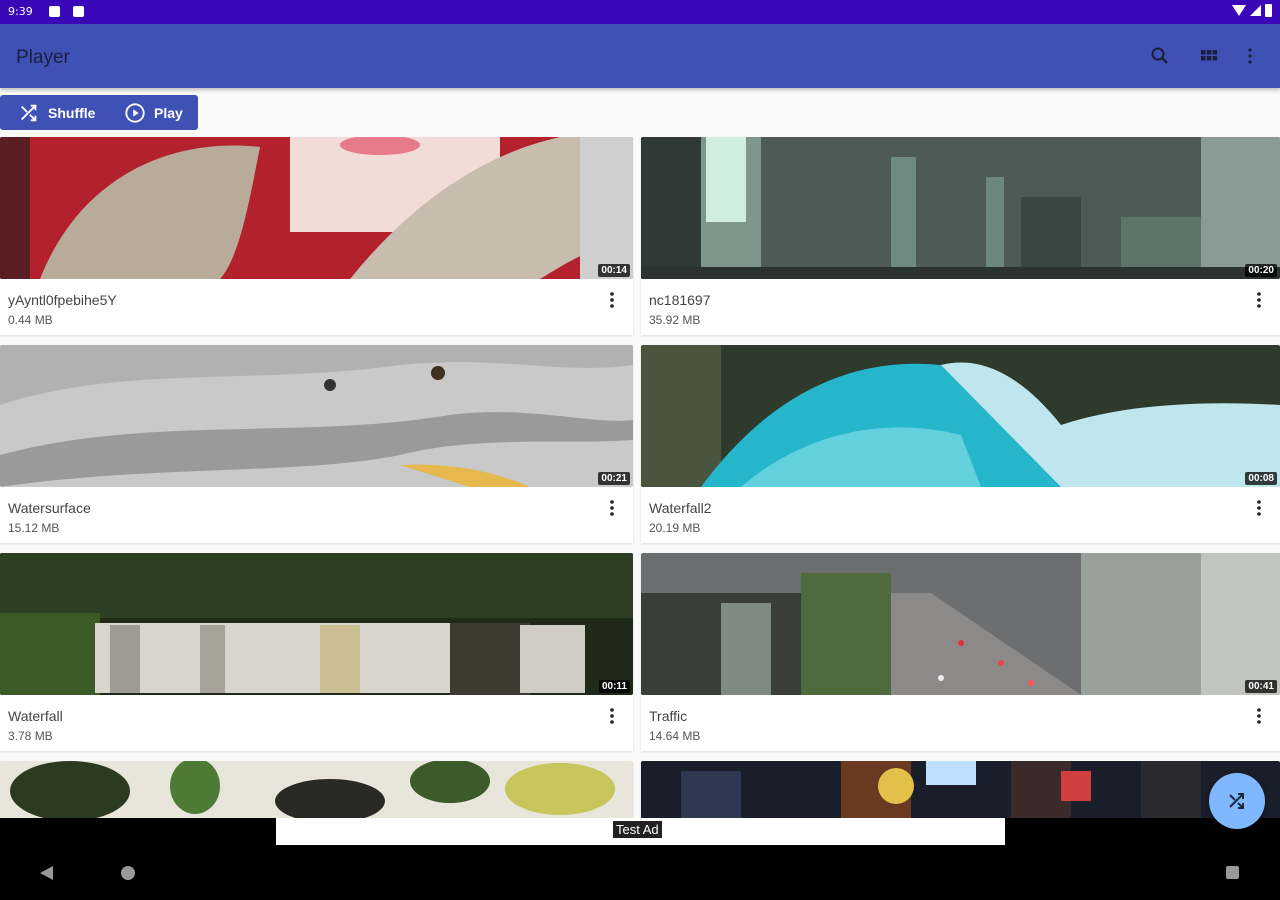  I want to click on battery-icon, so click(1268, 10).